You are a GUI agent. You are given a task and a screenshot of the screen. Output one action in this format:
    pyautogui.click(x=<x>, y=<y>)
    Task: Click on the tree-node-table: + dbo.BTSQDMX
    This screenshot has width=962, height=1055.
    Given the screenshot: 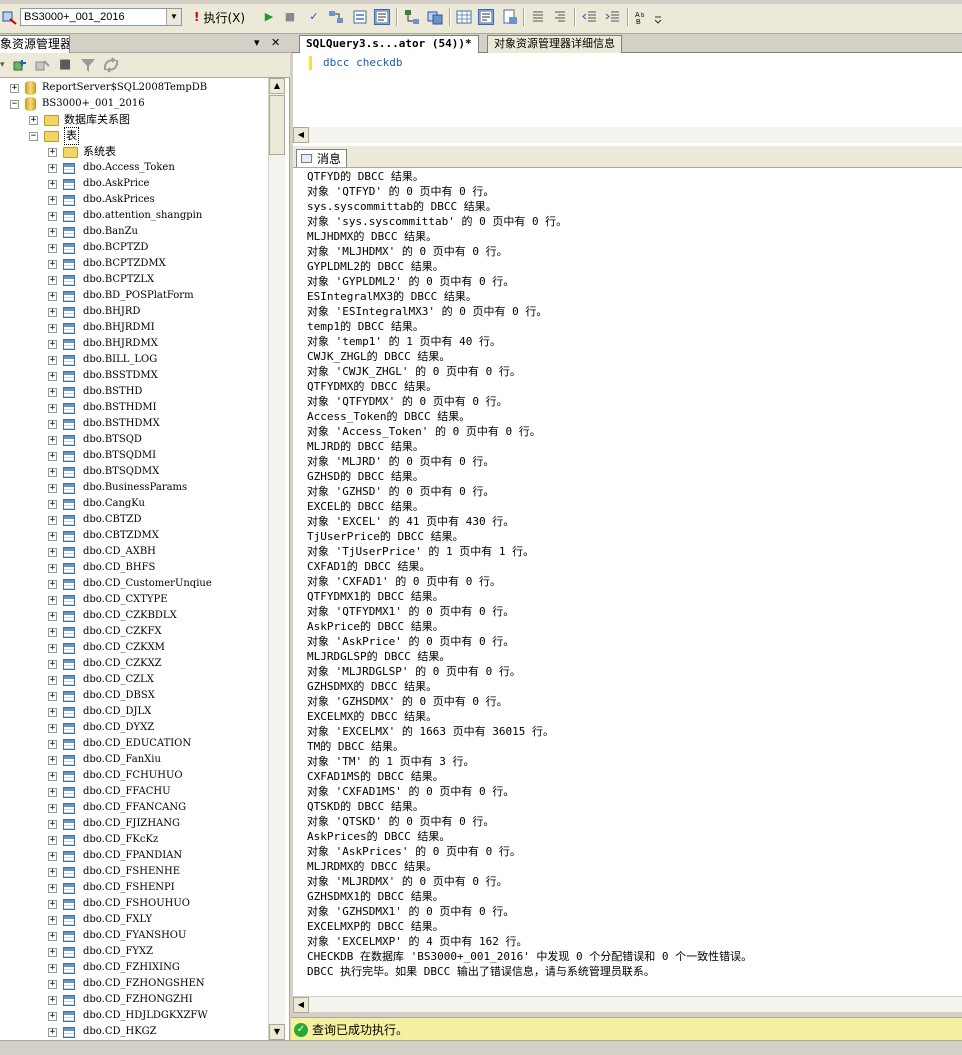 What is the action you would take?
    pyautogui.click(x=103, y=472)
    